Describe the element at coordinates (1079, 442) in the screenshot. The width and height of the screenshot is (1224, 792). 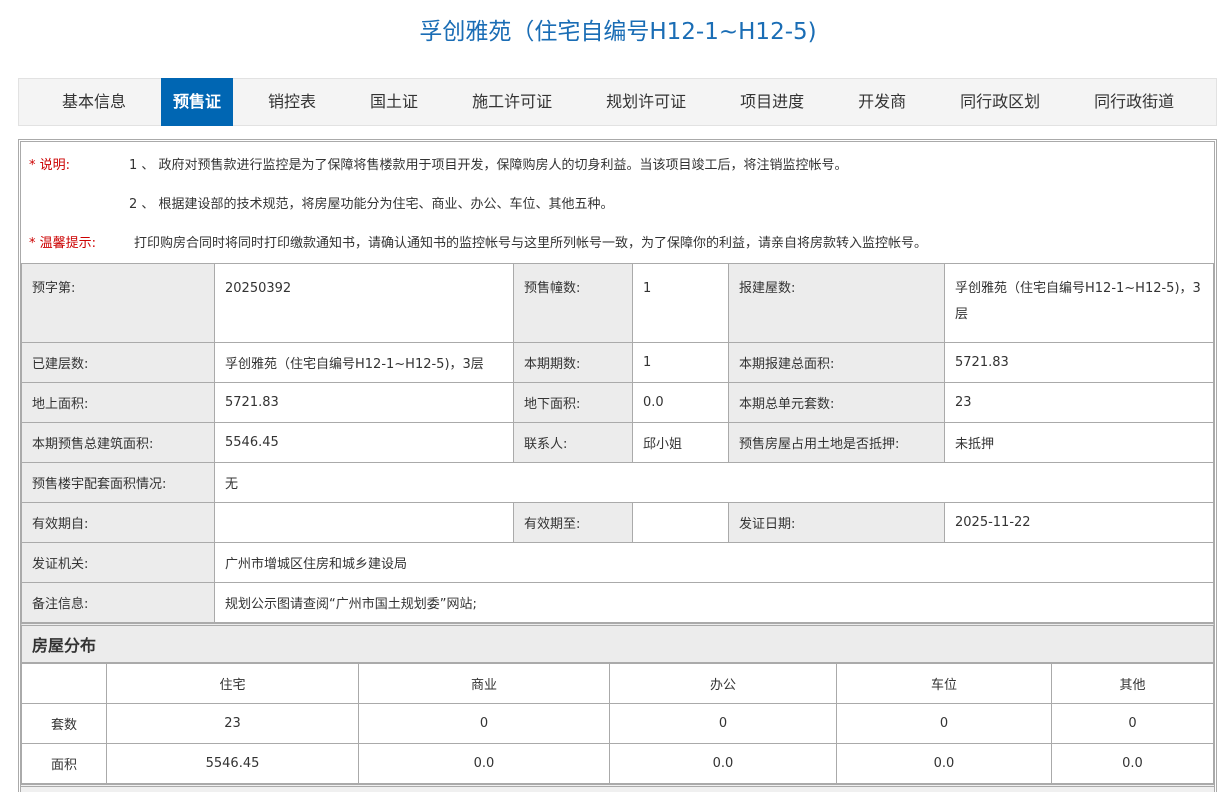
I see `field-value: 未抵押` at that location.